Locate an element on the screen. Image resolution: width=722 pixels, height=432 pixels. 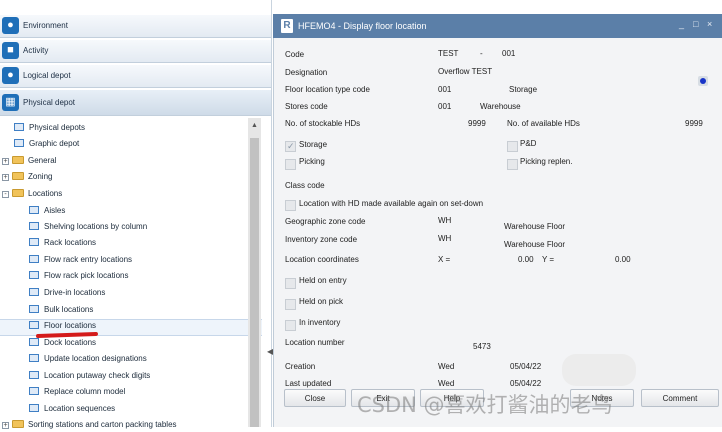
picking-replen-checkbox is located at coordinates (512, 164).